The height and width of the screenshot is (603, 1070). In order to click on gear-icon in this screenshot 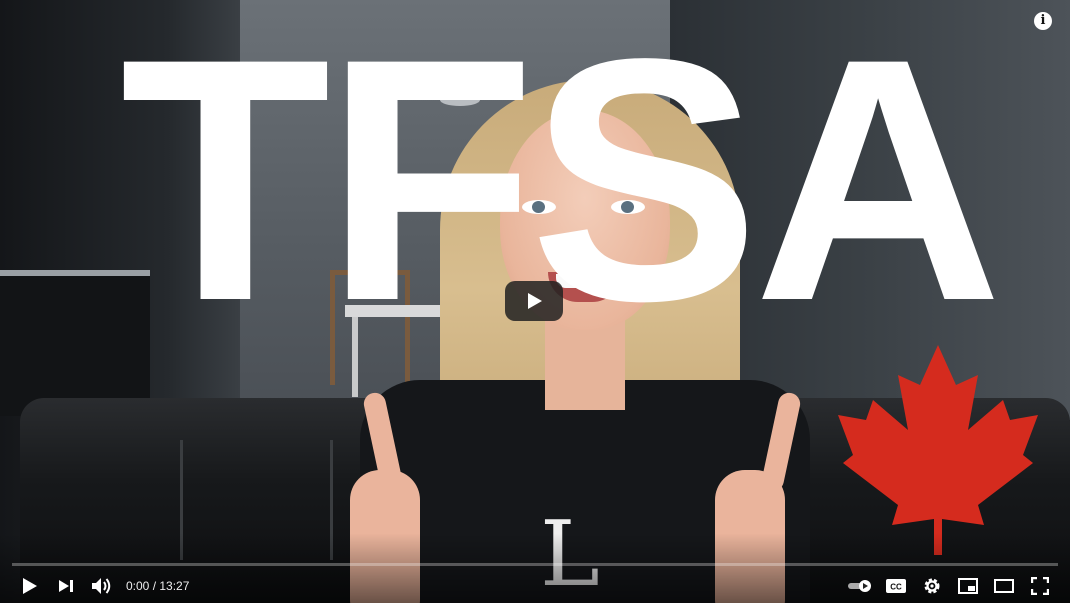, I will do `click(932, 586)`.